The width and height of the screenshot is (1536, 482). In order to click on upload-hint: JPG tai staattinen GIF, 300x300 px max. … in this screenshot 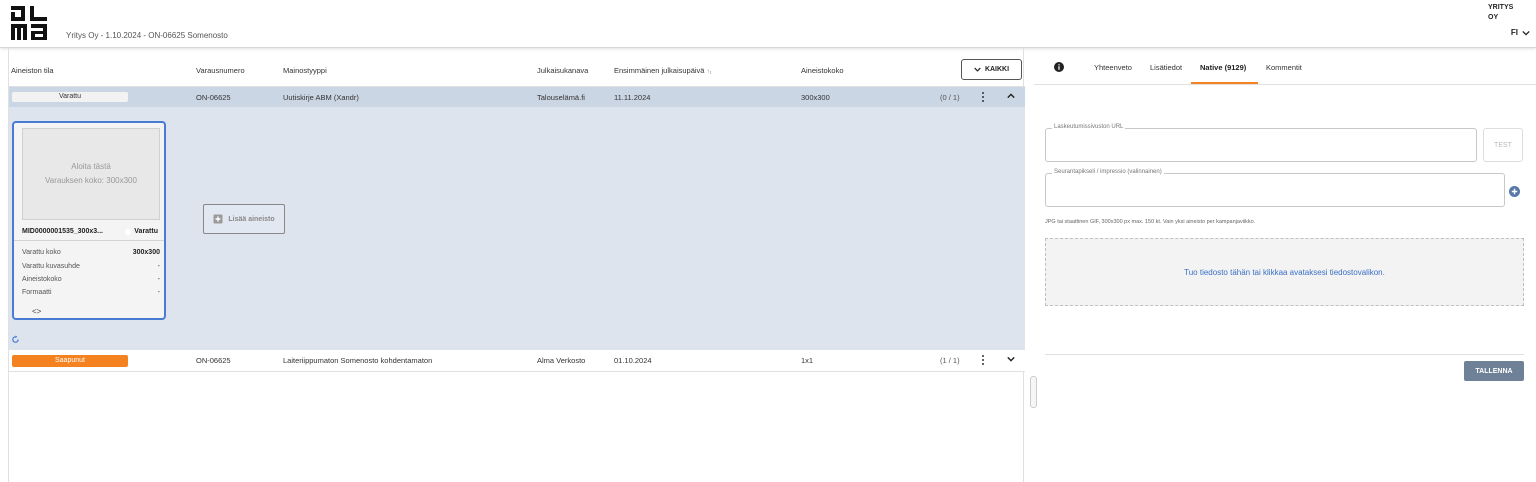, I will do `click(1150, 222)`.